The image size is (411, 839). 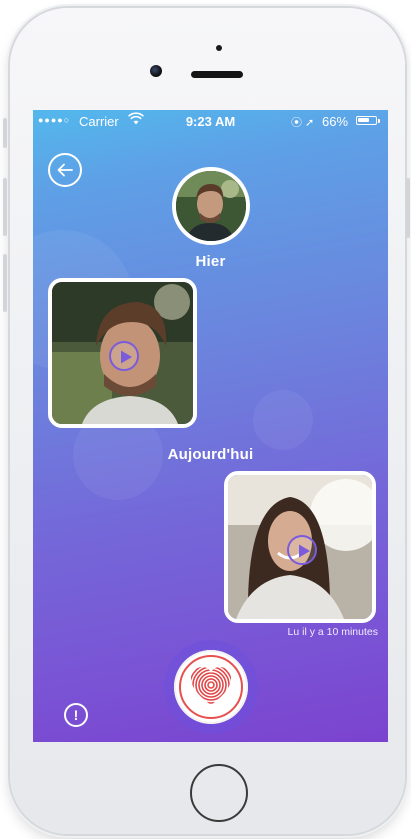 What do you see at coordinates (379, 121) in the screenshot?
I see `battery-tip` at bounding box center [379, 121].